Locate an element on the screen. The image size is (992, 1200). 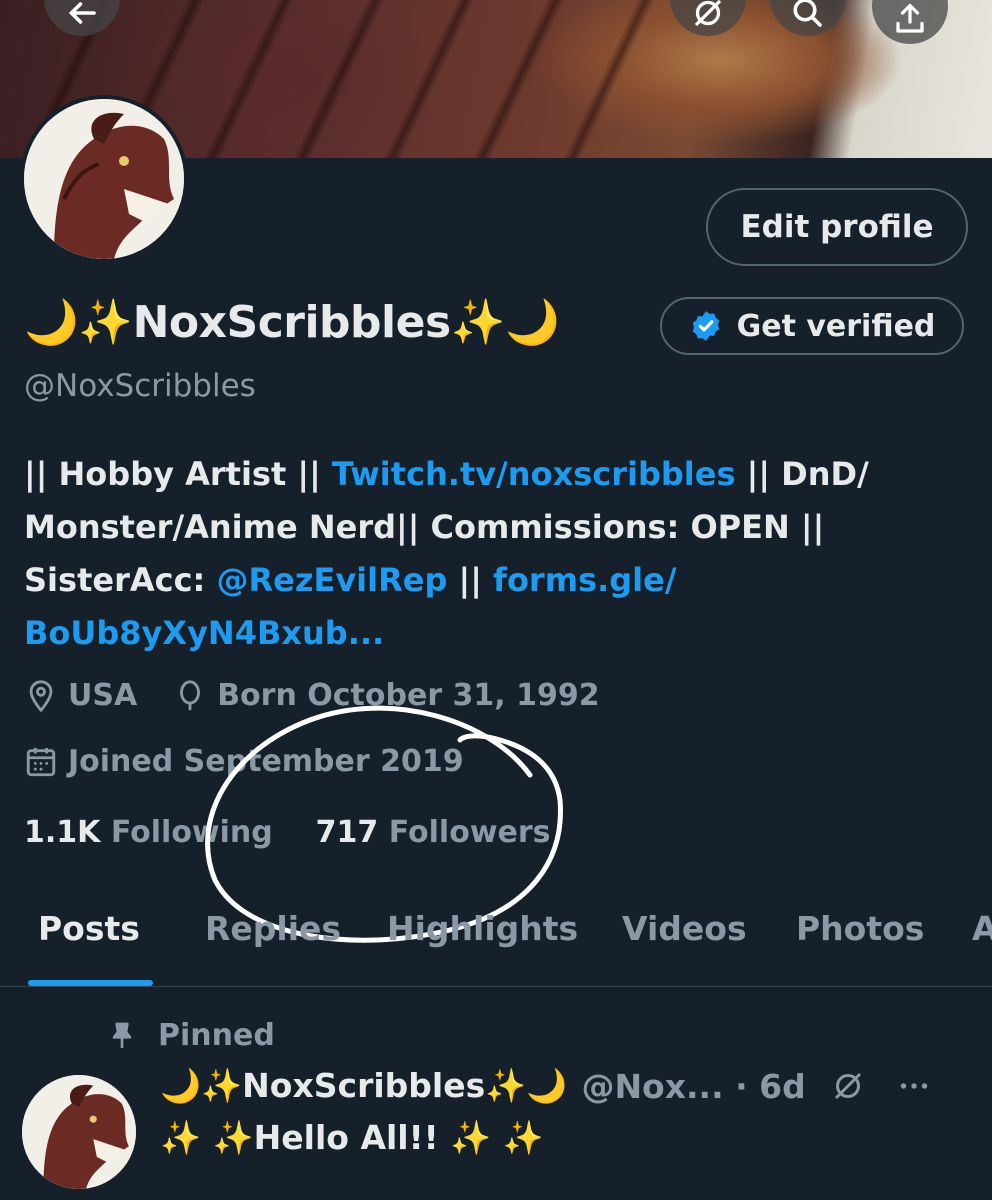
born-item: Born October 31, 1992 is located at coordinates (386, 695).